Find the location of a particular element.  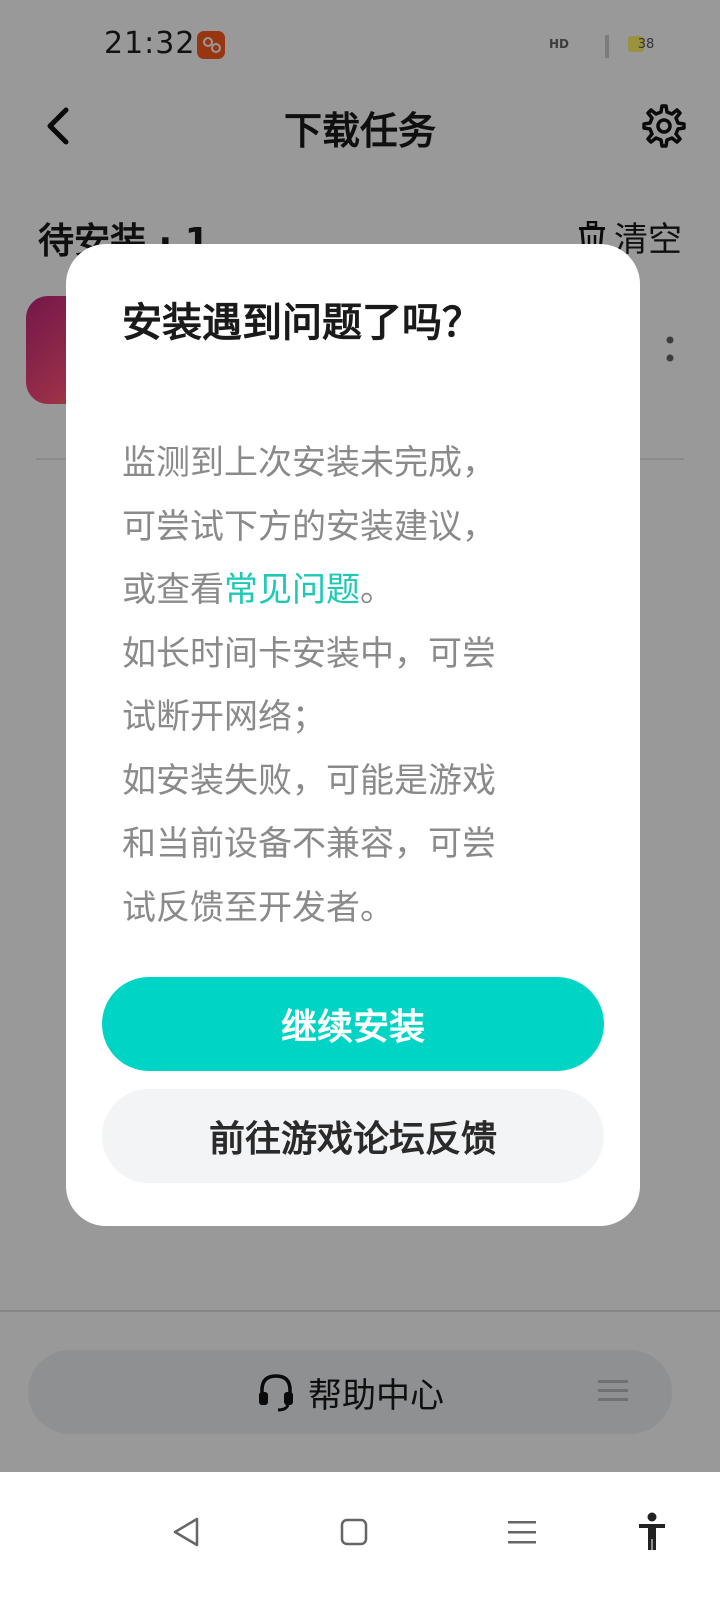

dialog-body-text: 或查看 is located at coordinates (173, 590).